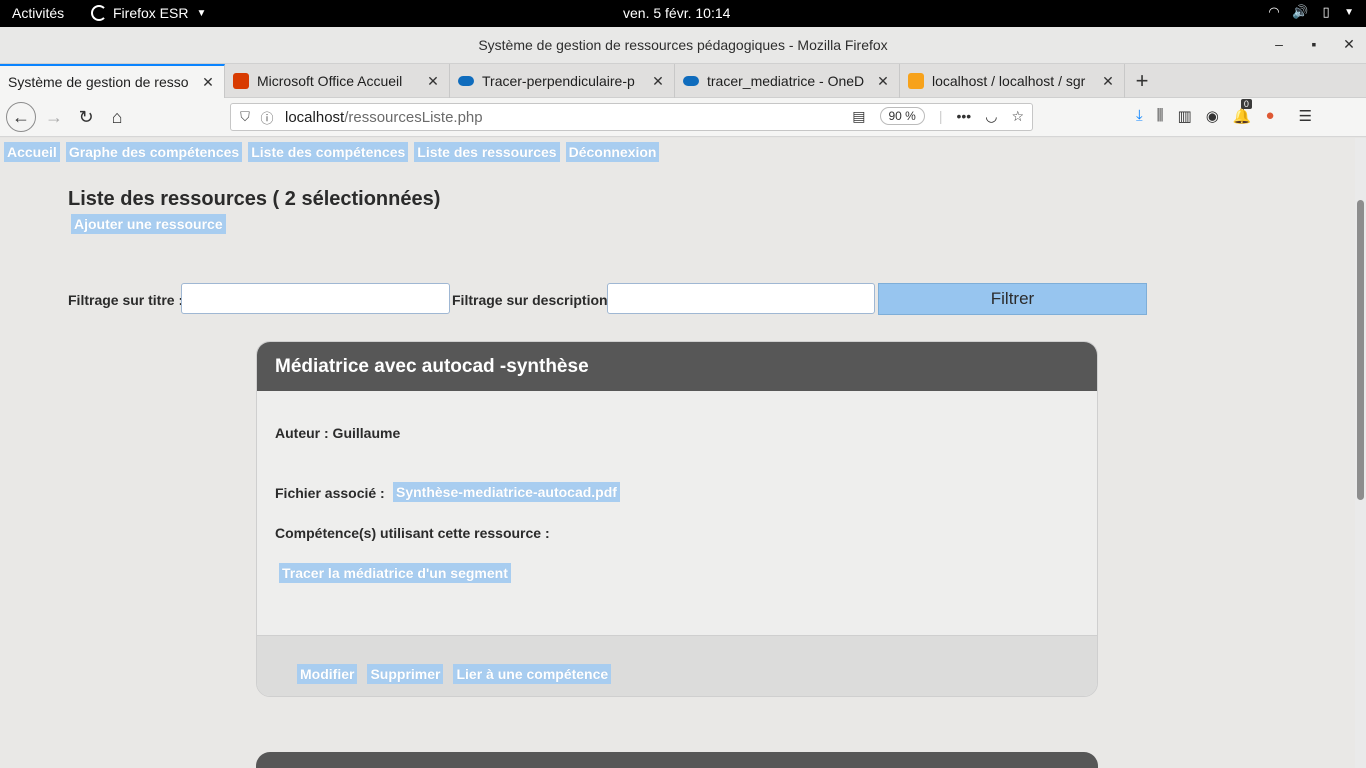 The image size is (1366, 768). Describe the element at coordinates (1009, 81) in the screenshot. I see `tab-label: localhost / localhost / sgr` at that location.